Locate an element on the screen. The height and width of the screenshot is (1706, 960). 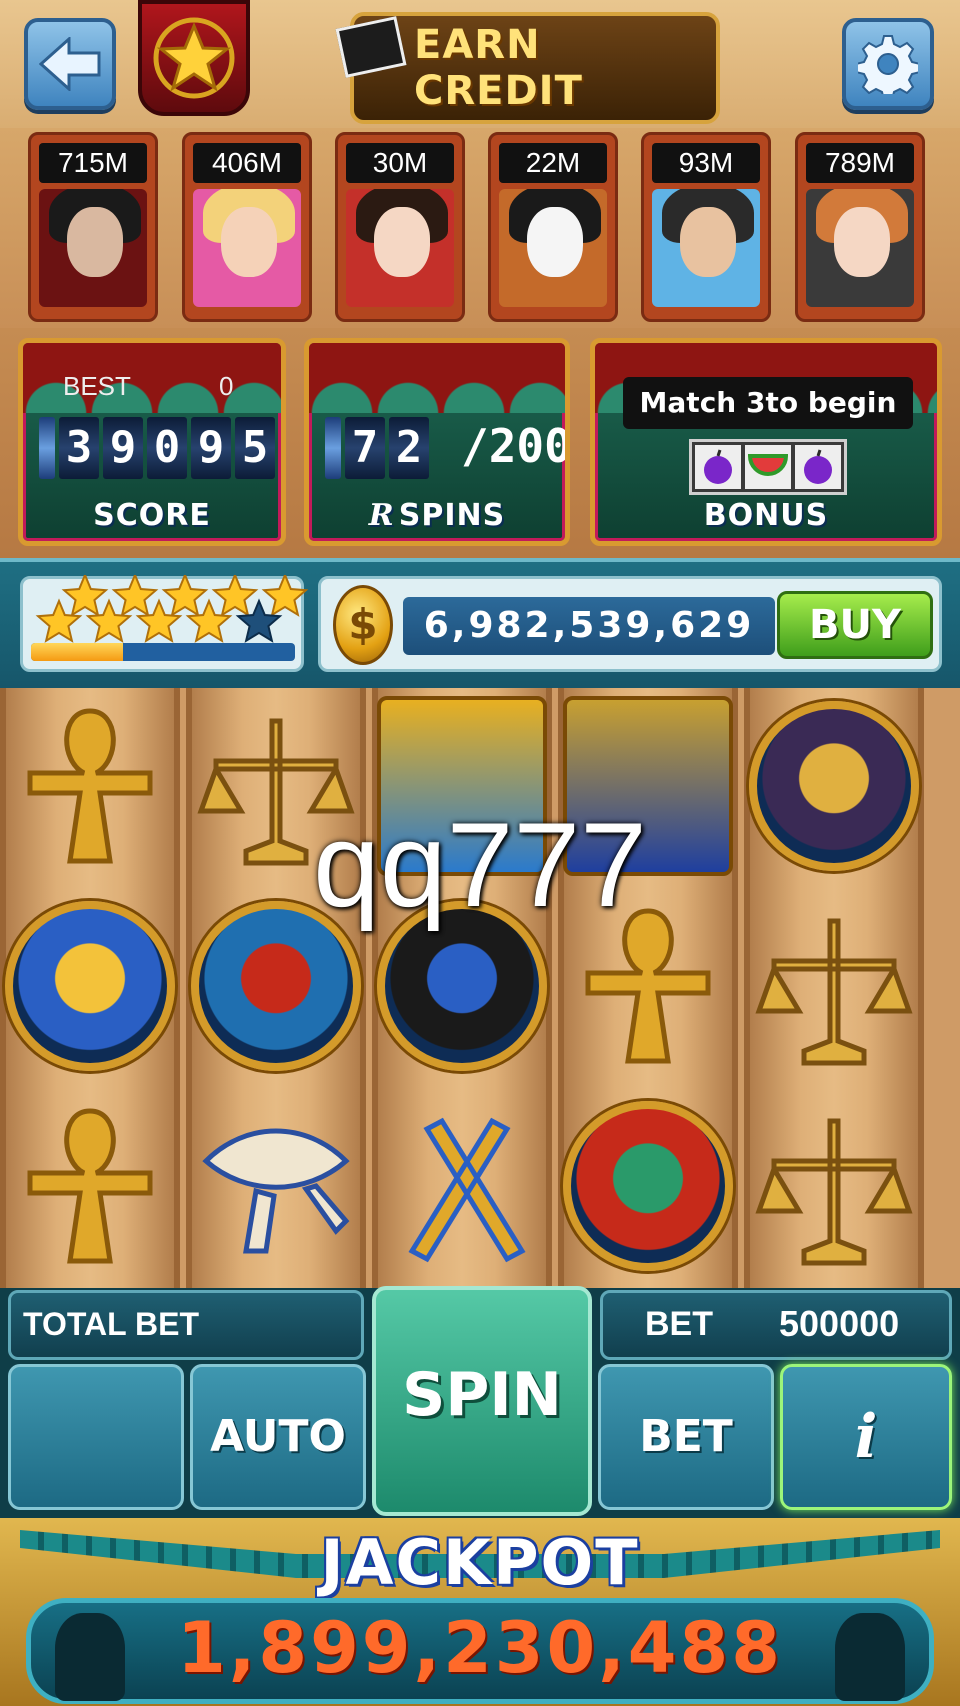
bastet-icon is located at coordinates (834, 786).